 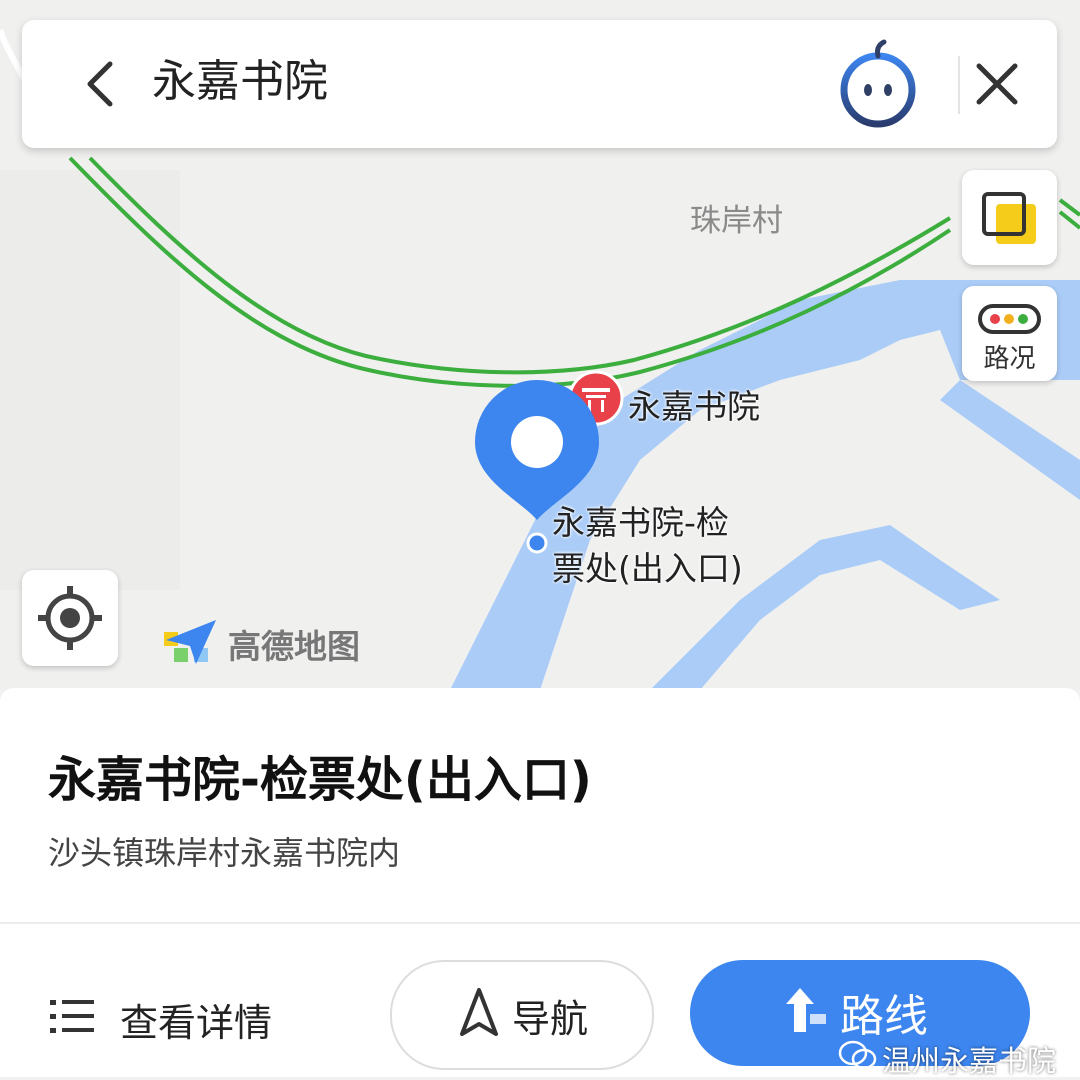 What do you see at coordinates (539, 84) in the screenshot?
I see `search-bar: 永嘉书院` at bounding box center [539, 84].